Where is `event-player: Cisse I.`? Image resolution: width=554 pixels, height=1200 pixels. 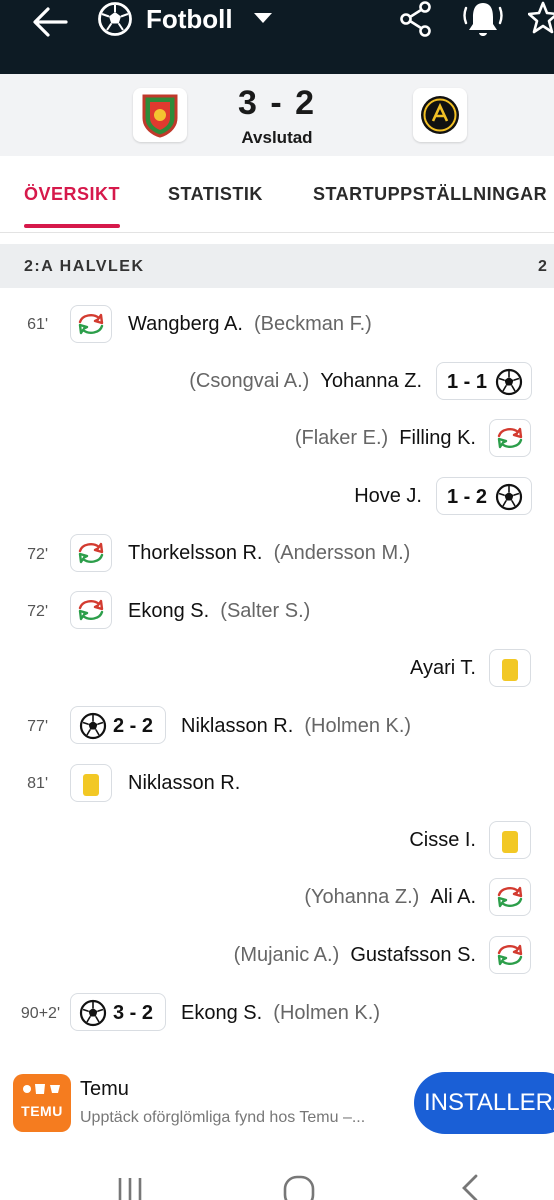
event-player: Cisse I. is located at coordinates (442, 840).